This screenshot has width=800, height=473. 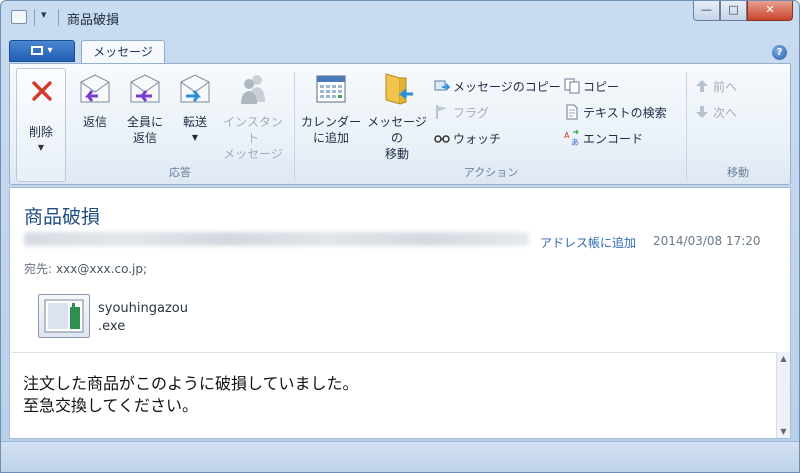 I want to click on reply-button: 返信, so click(x=95, y=101).